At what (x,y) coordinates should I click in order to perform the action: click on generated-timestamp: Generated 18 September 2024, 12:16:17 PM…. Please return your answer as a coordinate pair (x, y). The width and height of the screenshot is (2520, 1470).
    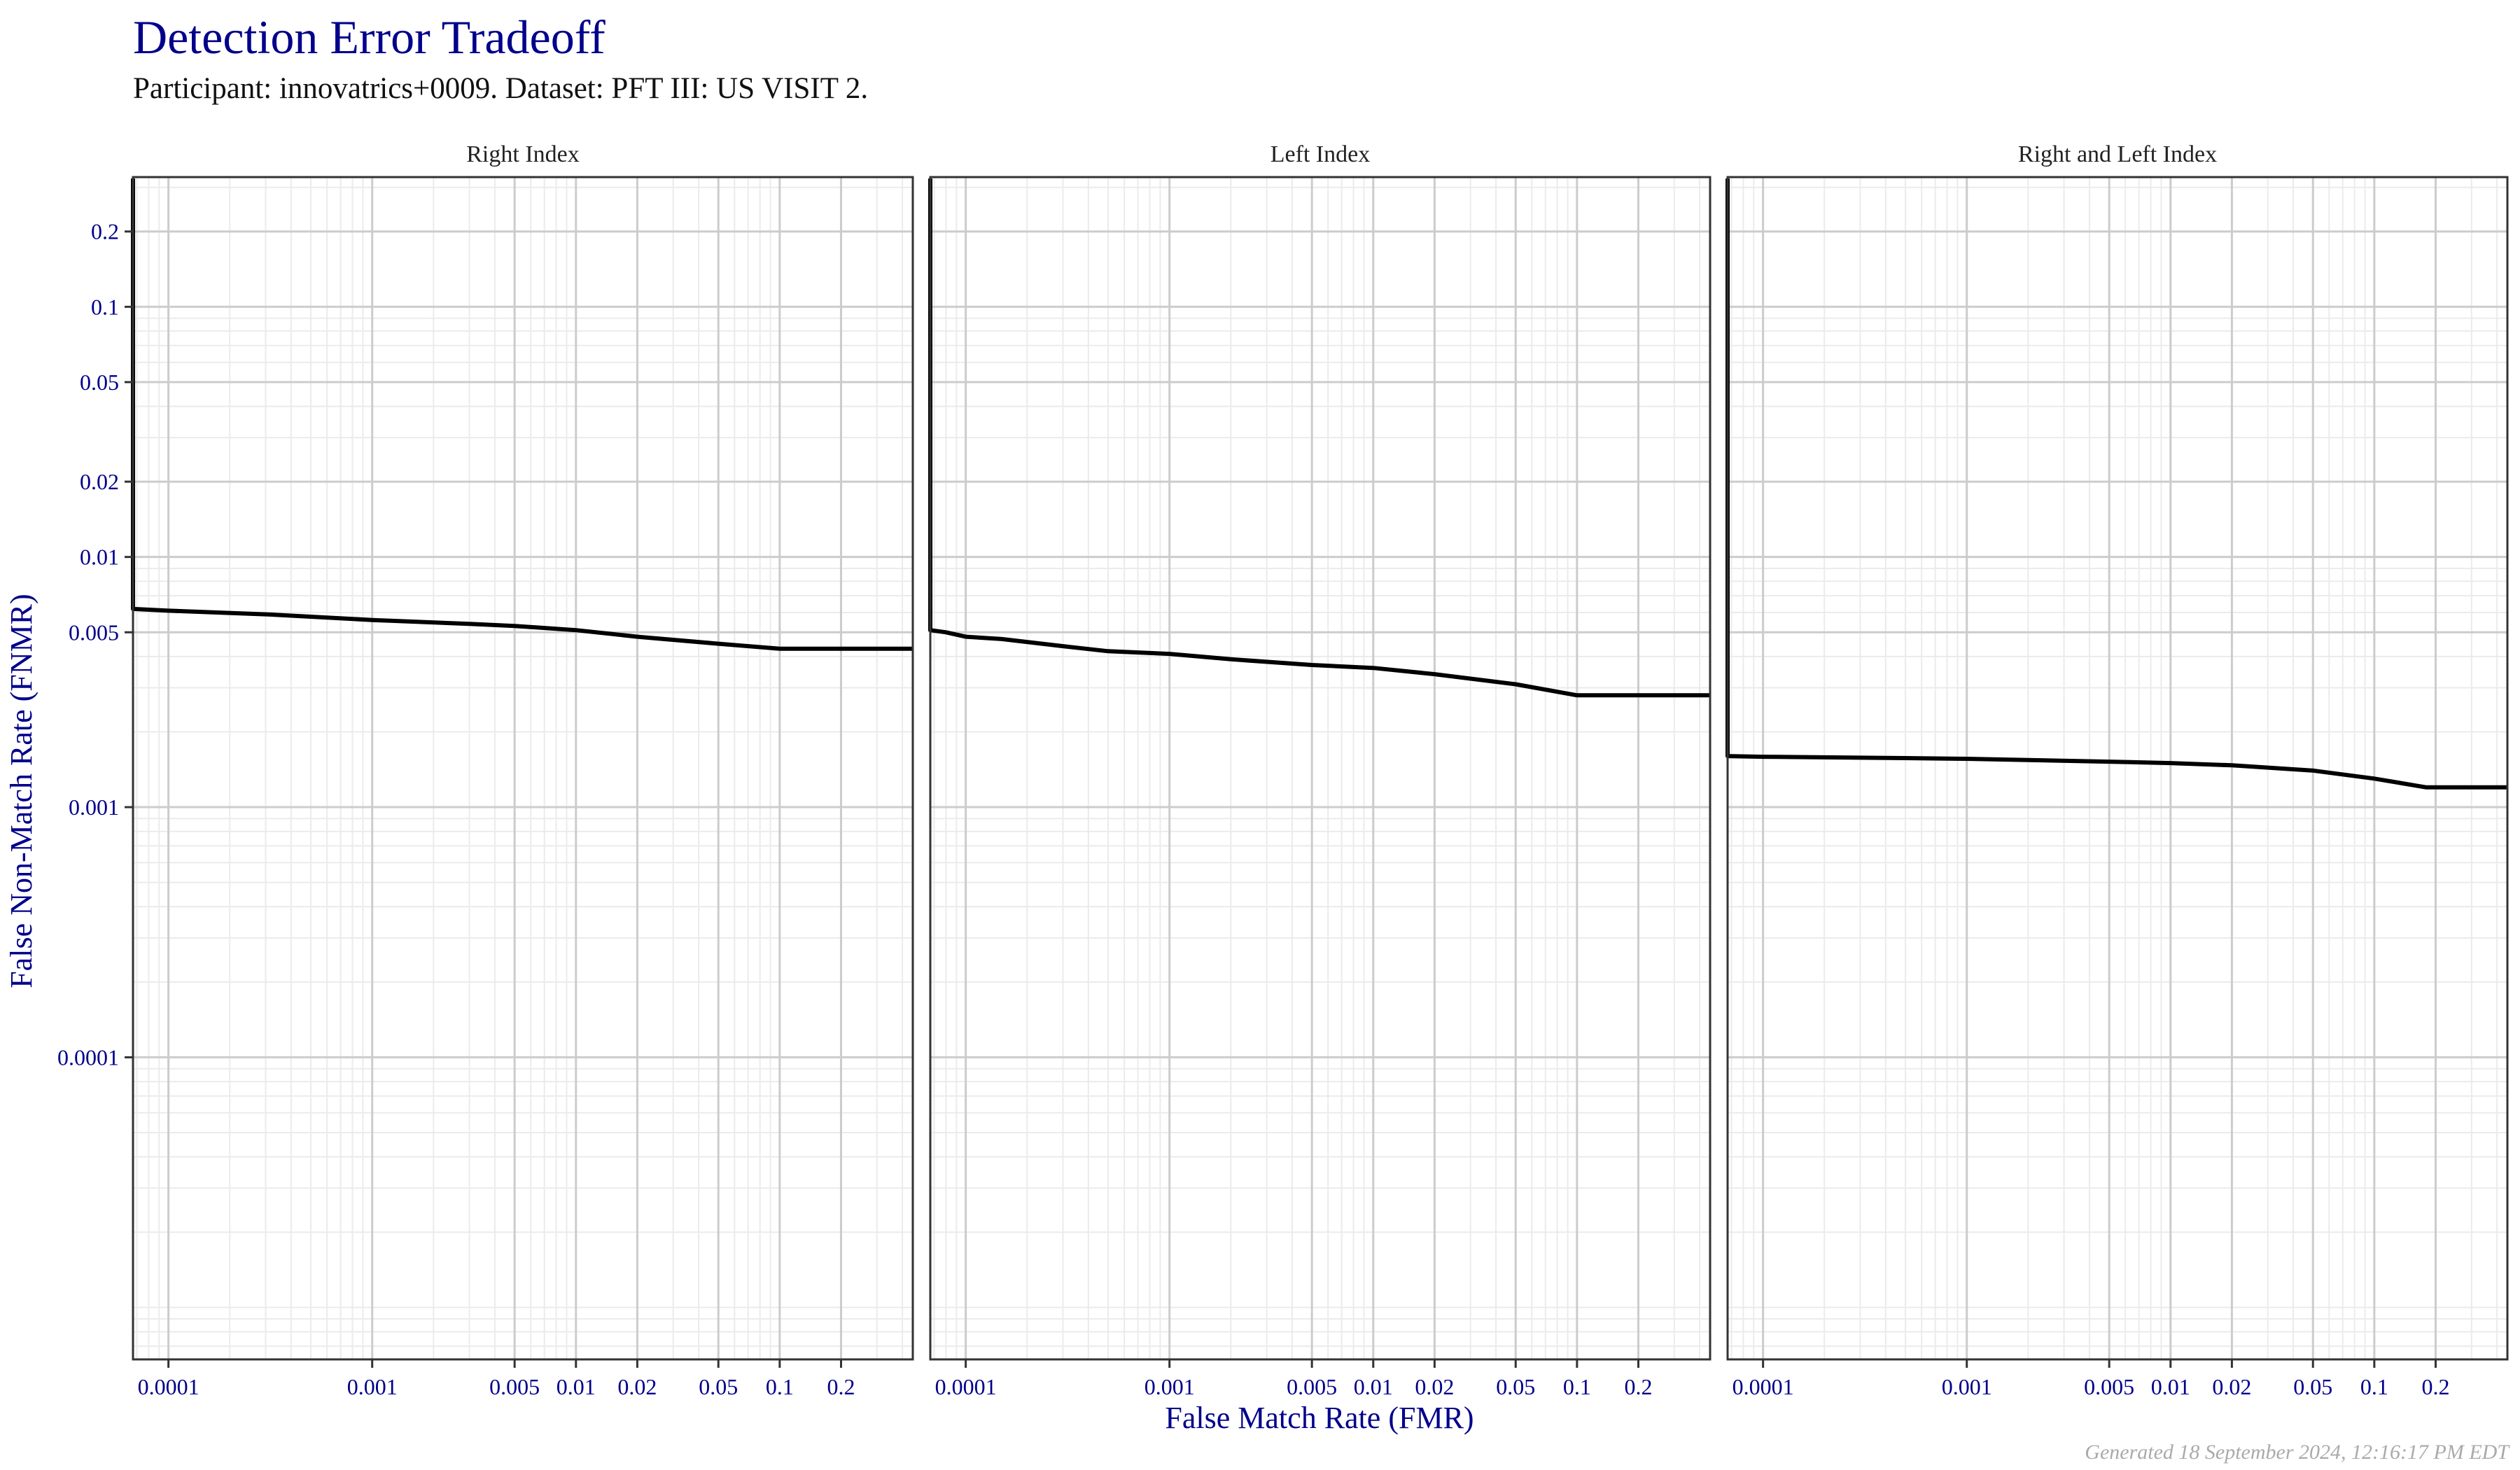
    Looking at the image, I should click on (2297, 1452).